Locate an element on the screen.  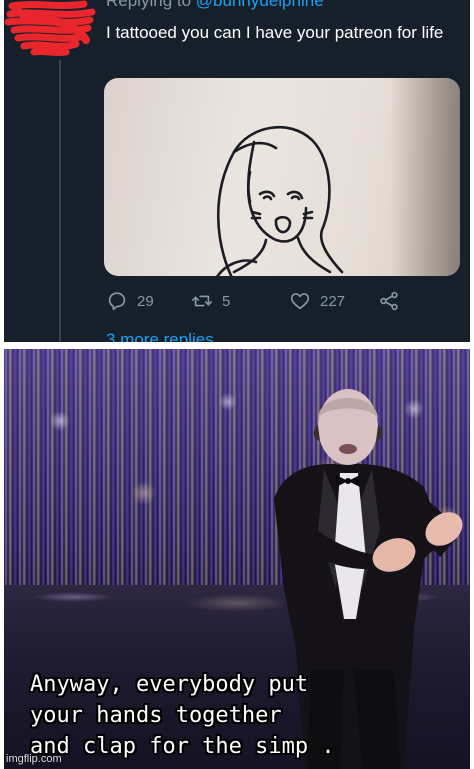
share-icon is located at coordinates (389, 301).